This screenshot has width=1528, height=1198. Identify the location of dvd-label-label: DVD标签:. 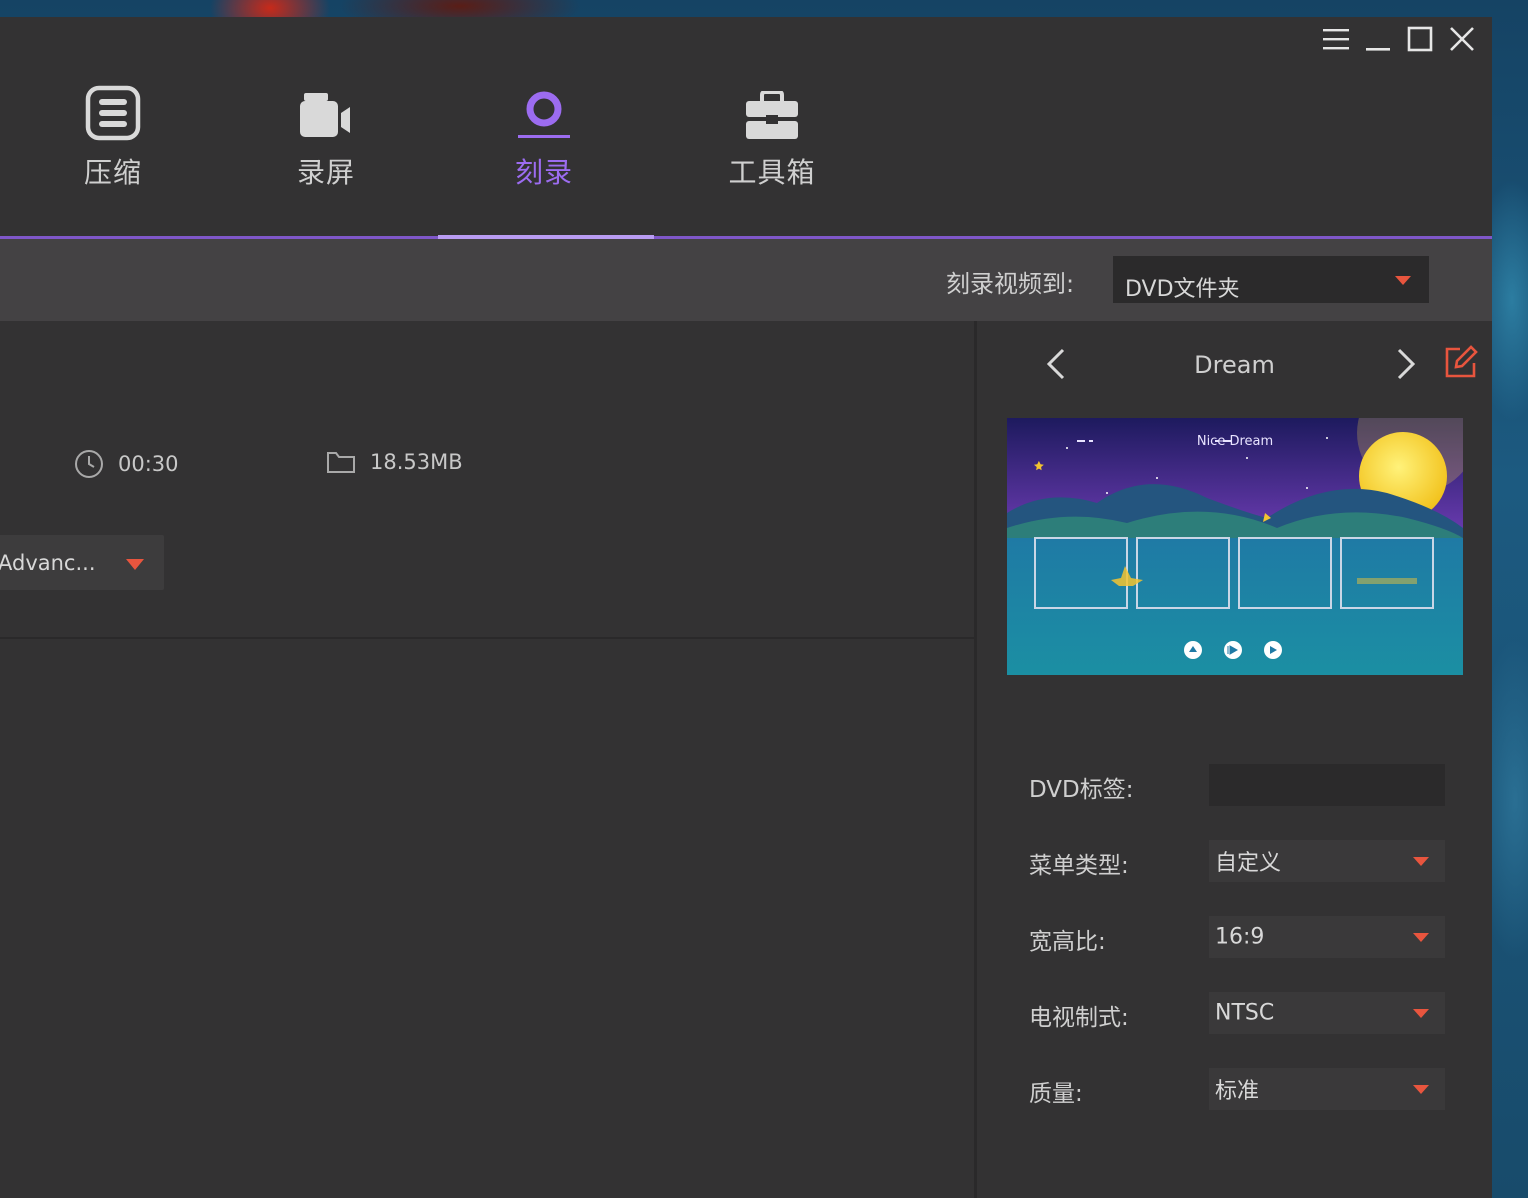
(1081, 790).